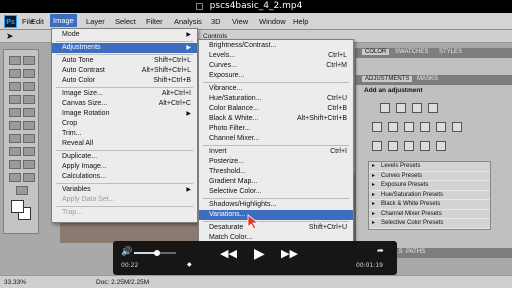 Image resolution: width=512 pixels, height=288 pixels. I want to click on preset-selective-color: Selective Color Presets, so click(429, 224).